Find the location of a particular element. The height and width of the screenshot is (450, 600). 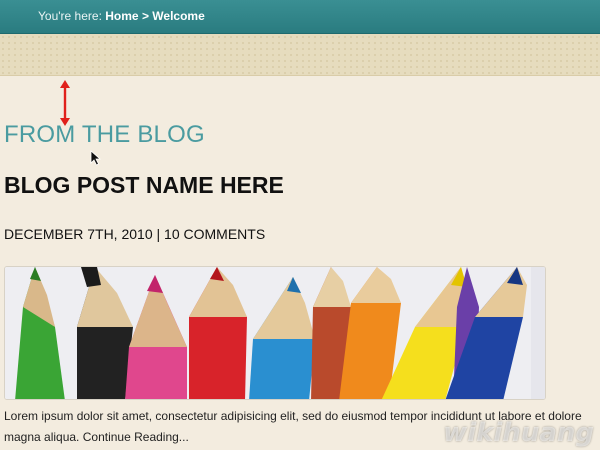

breadcrumb-current: Welcome is located at coordinates (178, 16).